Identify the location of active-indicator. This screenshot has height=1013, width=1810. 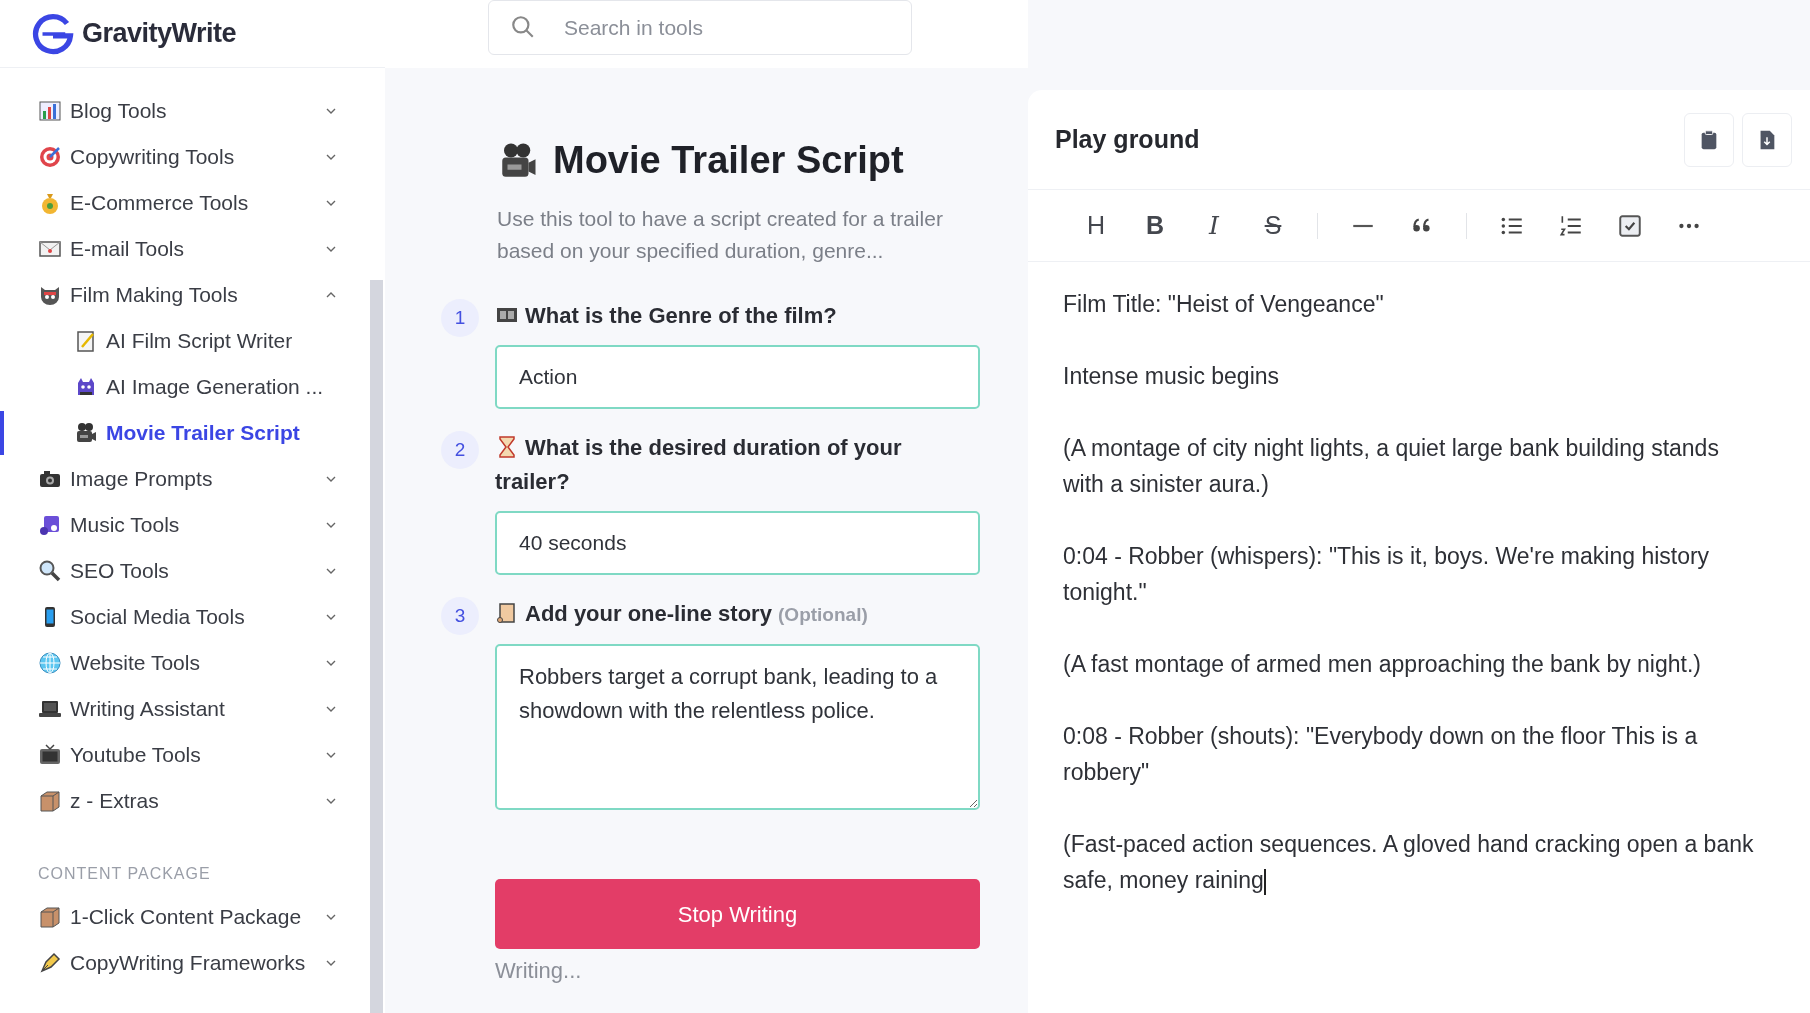
(2, 433).